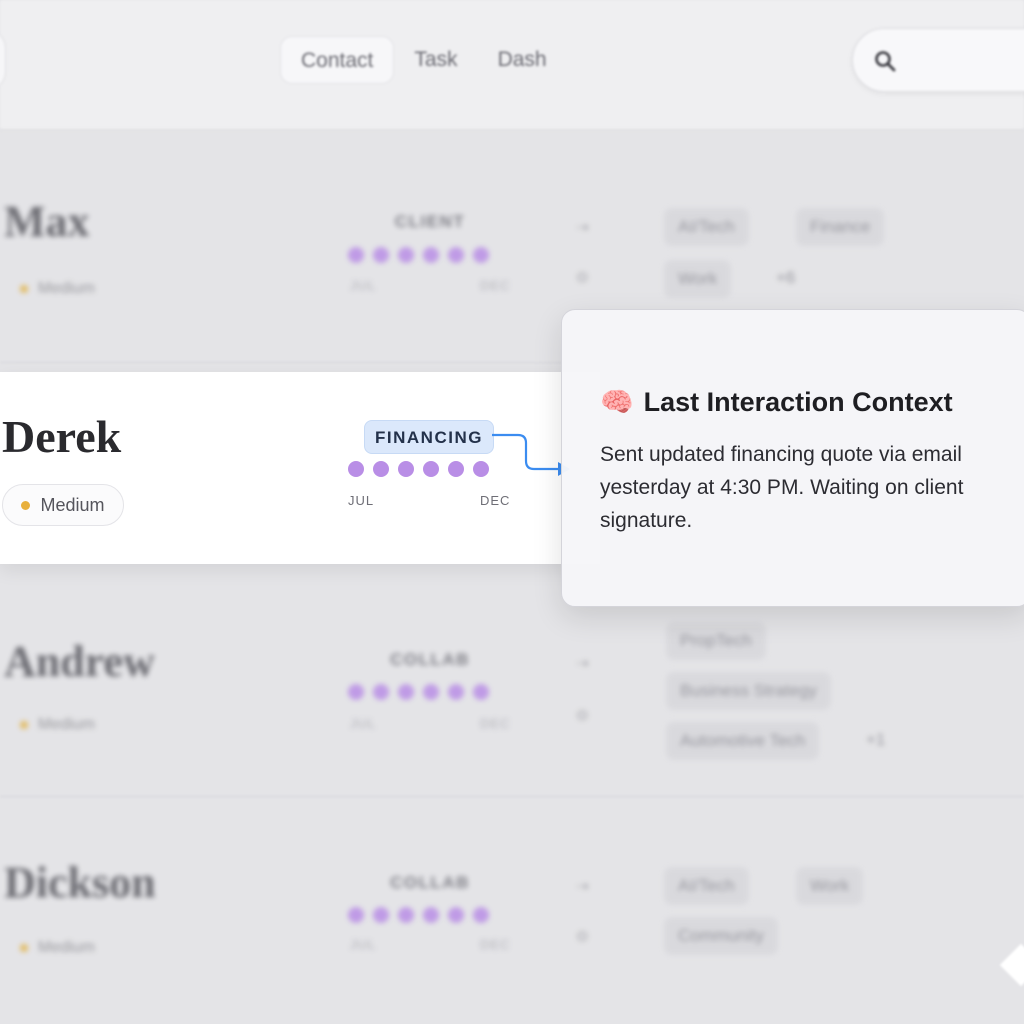 This screenshot has width=1024, height=1024. I want to click on tag-chip: Business Strategy, so click(749, 691).